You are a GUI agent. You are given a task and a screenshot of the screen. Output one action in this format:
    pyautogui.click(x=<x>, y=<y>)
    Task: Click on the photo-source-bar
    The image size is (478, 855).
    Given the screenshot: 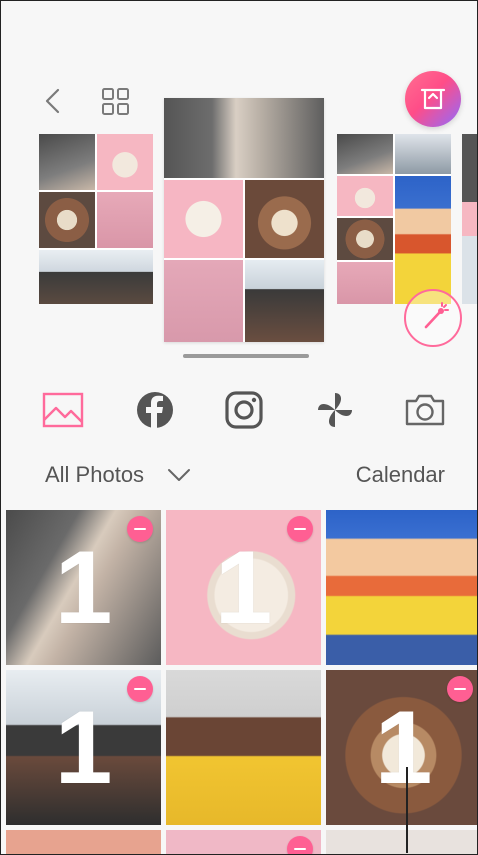 What is the action you would take?
    pyautogui.click(x=239, y=411)
    